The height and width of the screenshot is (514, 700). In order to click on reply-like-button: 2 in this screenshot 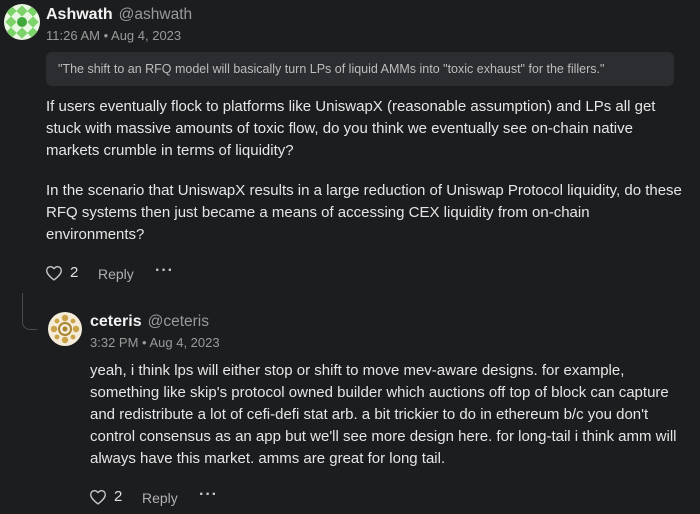, I will do `click(105, 496)`.